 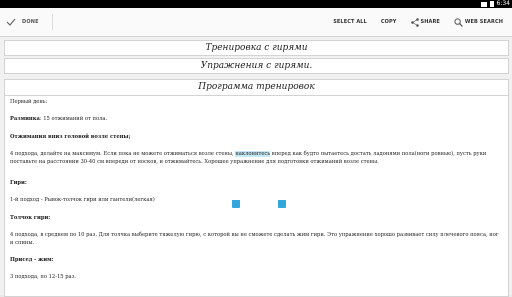 I want to click on pushups-heading-text: Отжимания вниз головой возле стены;, so click(x=70, y=136).